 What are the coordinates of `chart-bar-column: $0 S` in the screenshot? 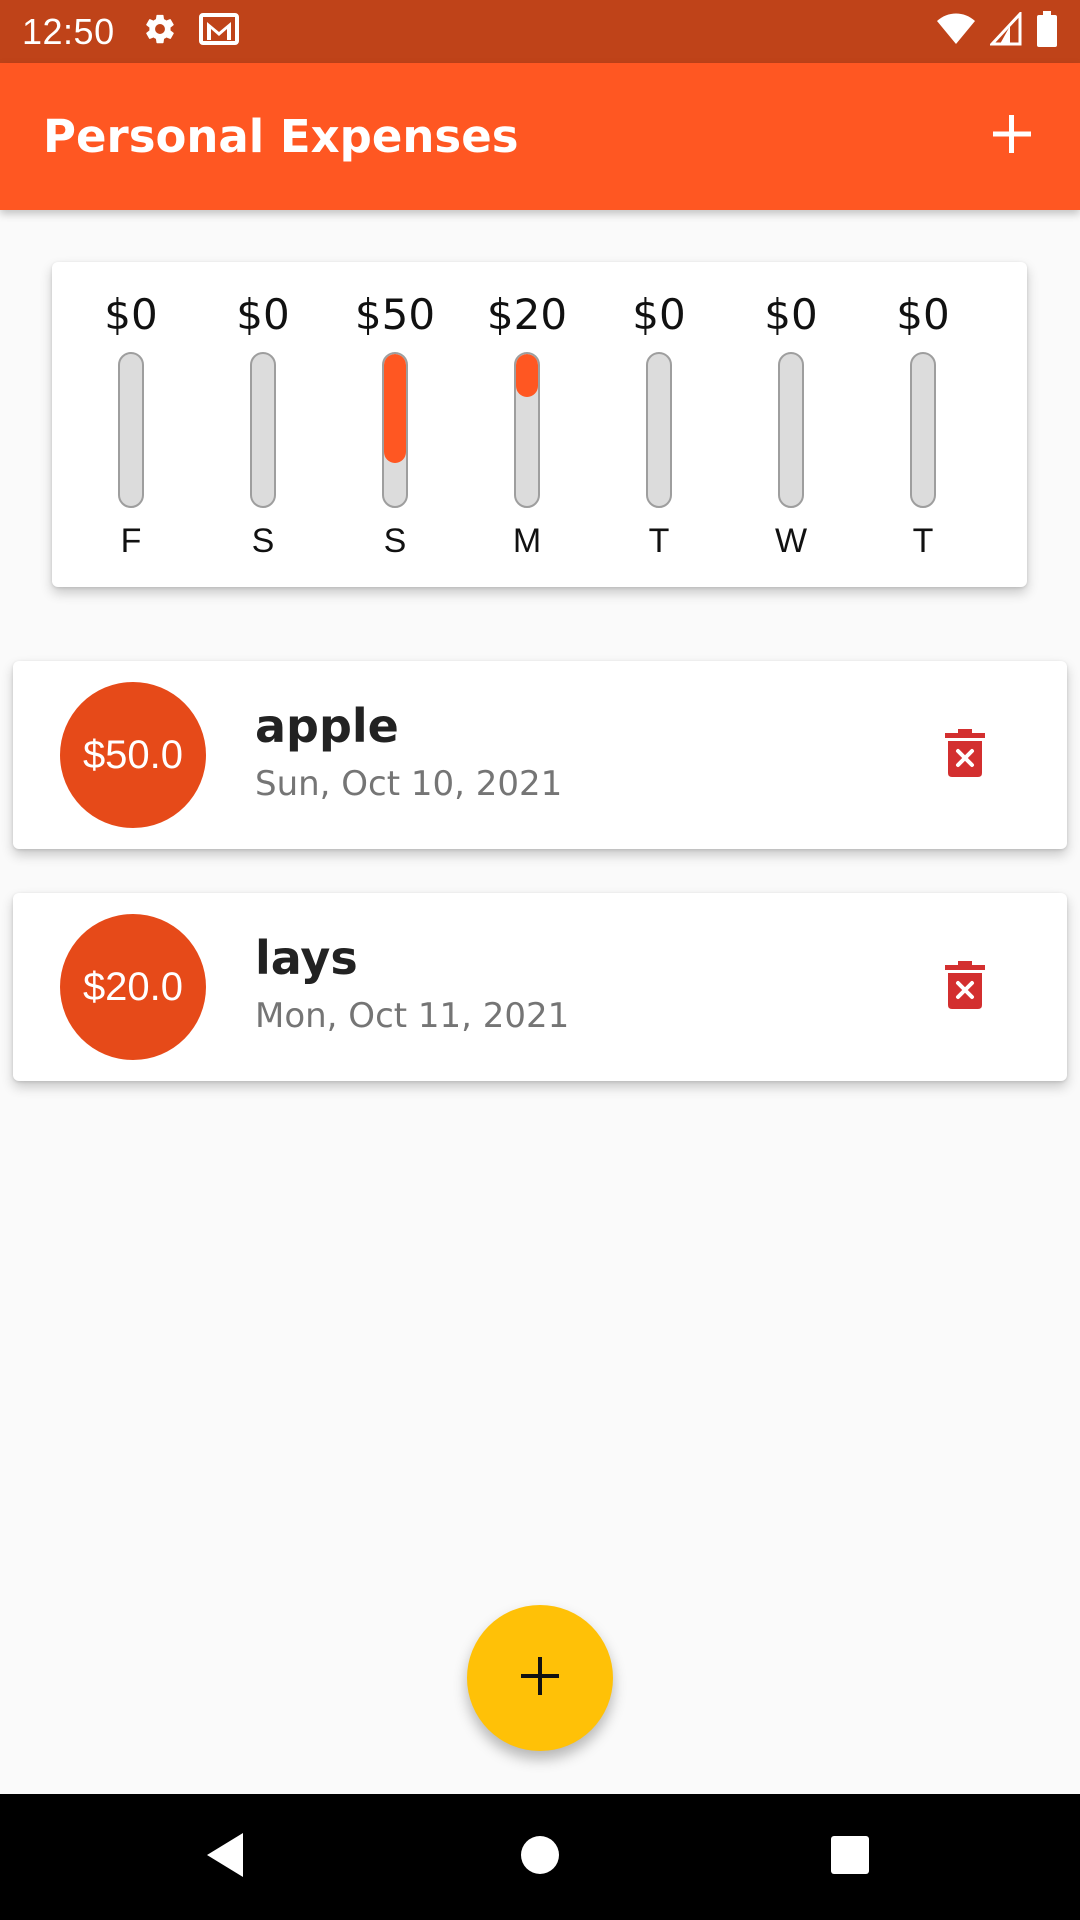 It's located at (263, 424).